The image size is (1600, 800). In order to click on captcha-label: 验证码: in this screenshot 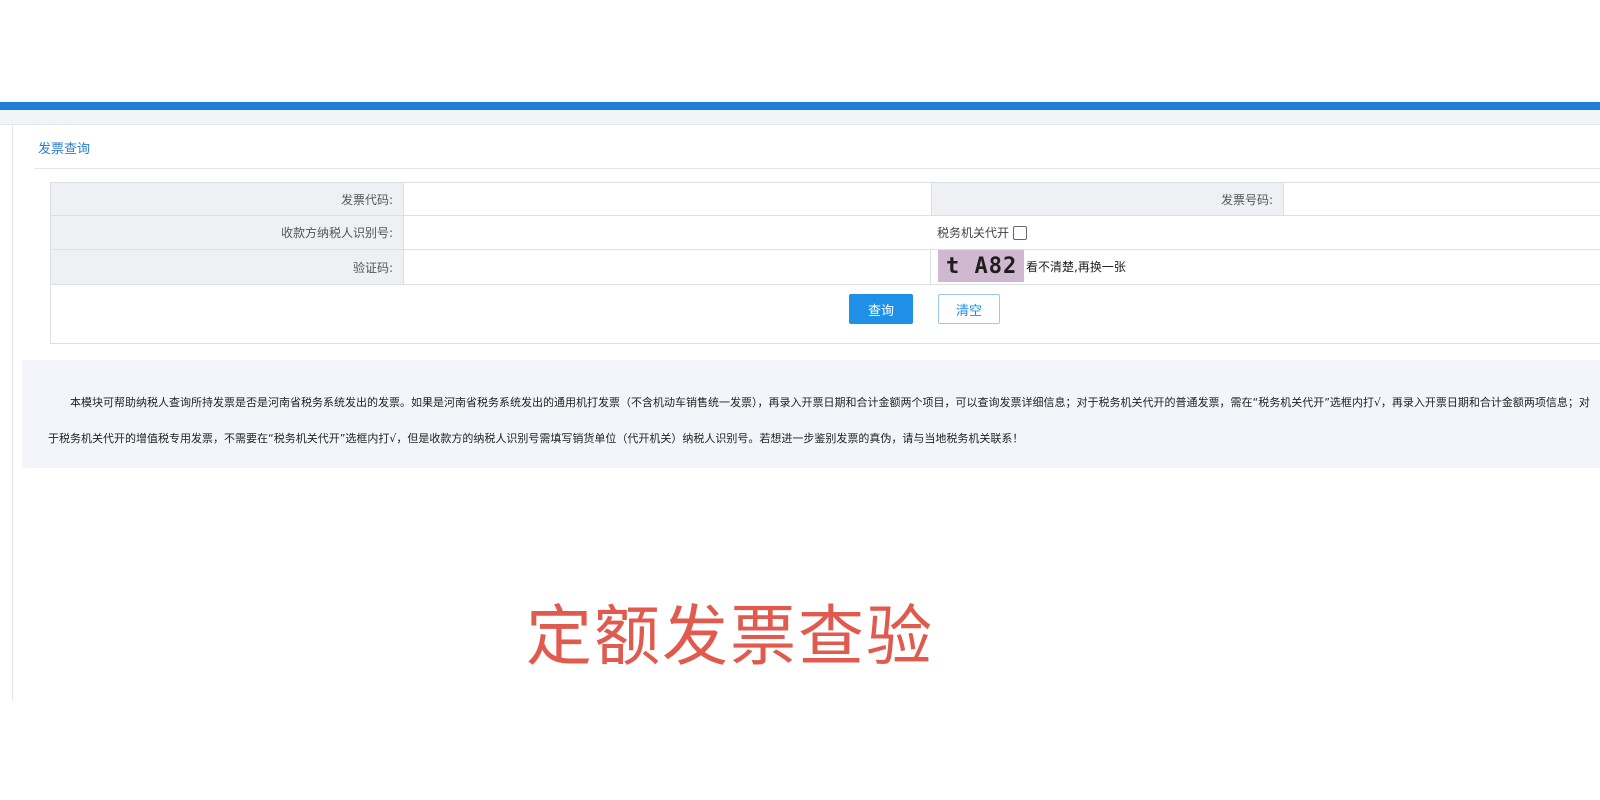, I will do `click(227, 267)`.